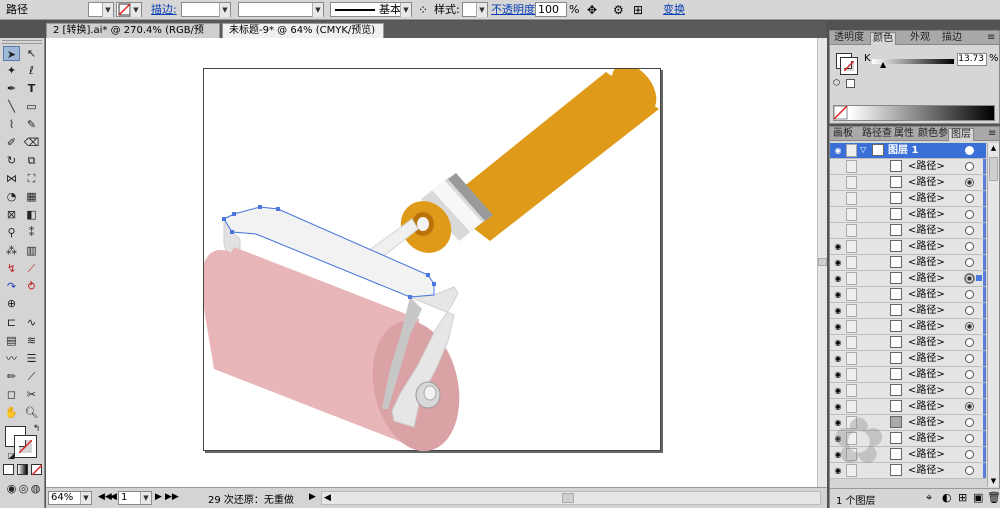 The width and height of the screenshot is (1000, 508). Describe the element at coordinates (303, 36) in the screenshot. I see `tab-document-untitled-9: 未标题-9* @ 64% (CMYK/预览)✕` at that location.